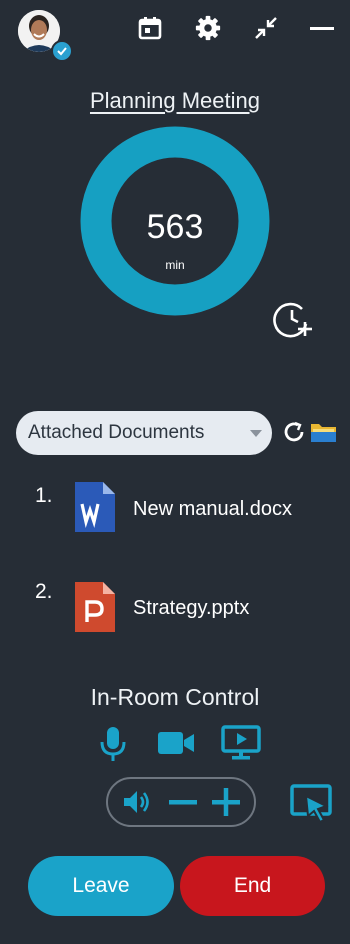 The width and height of the screenshot is (350, 944). What do you see at coordinates (137, 802) in the screenshot?
I see `volume-icon` at bounding box center [137, 802].